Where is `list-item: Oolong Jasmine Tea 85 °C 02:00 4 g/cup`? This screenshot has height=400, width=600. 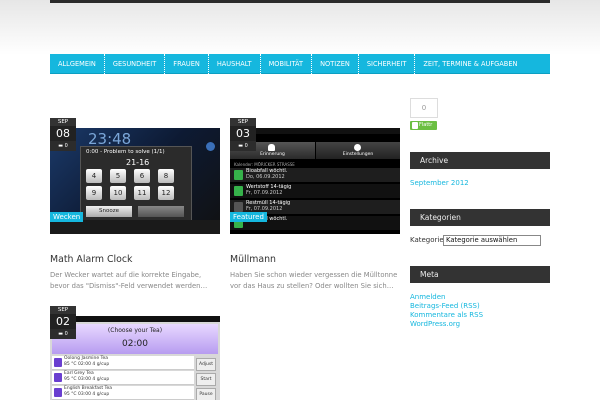
list-item: Oolong Jasmine Tea 85 °C 02:00 4 g/cup is located at coordinates (123, 363).